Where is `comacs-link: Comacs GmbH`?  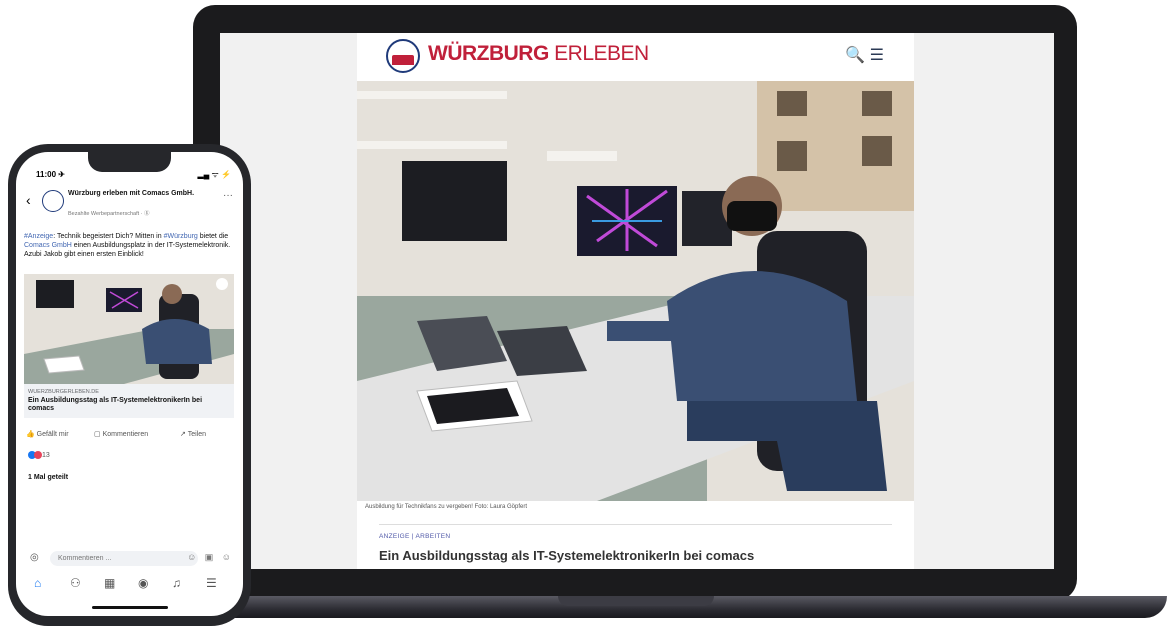 comacs-link: Comacs GmbH is located at coordinates (48, 245).